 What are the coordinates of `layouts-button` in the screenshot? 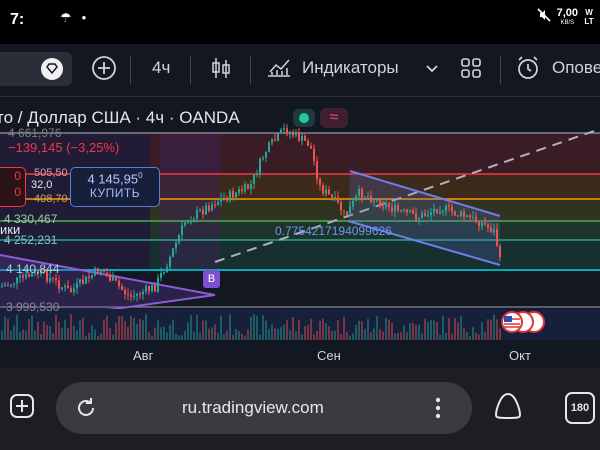 It's located at (471, 70).